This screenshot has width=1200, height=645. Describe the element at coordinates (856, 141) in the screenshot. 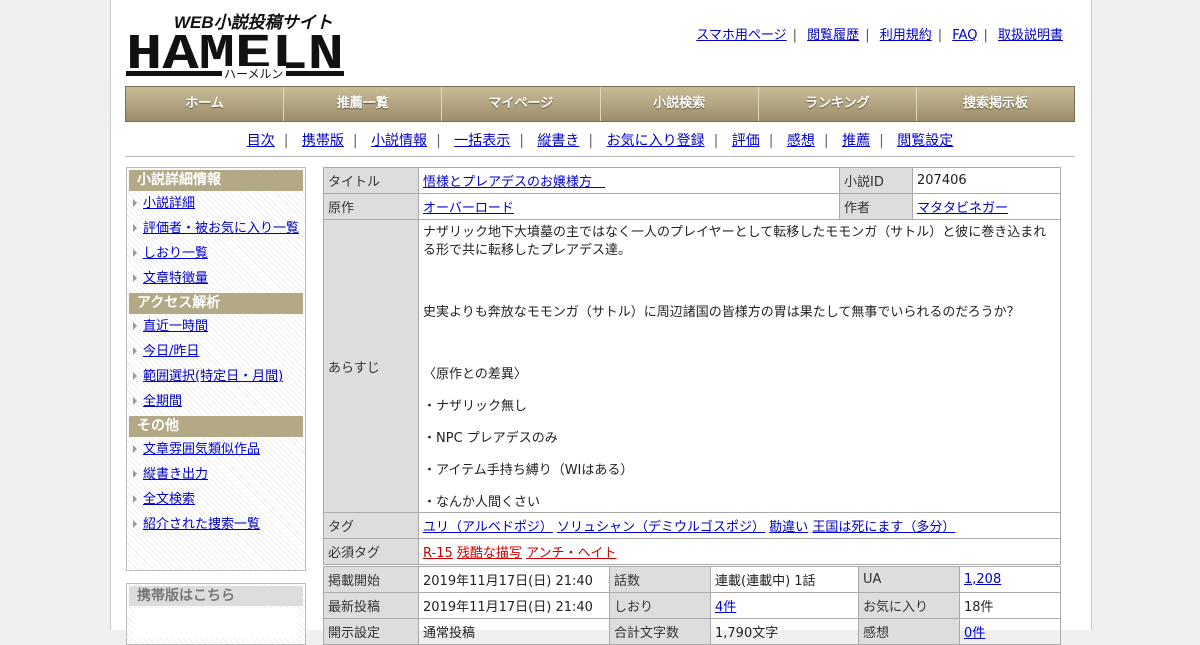

I see `subnav-recommend: 推薦` at that location.